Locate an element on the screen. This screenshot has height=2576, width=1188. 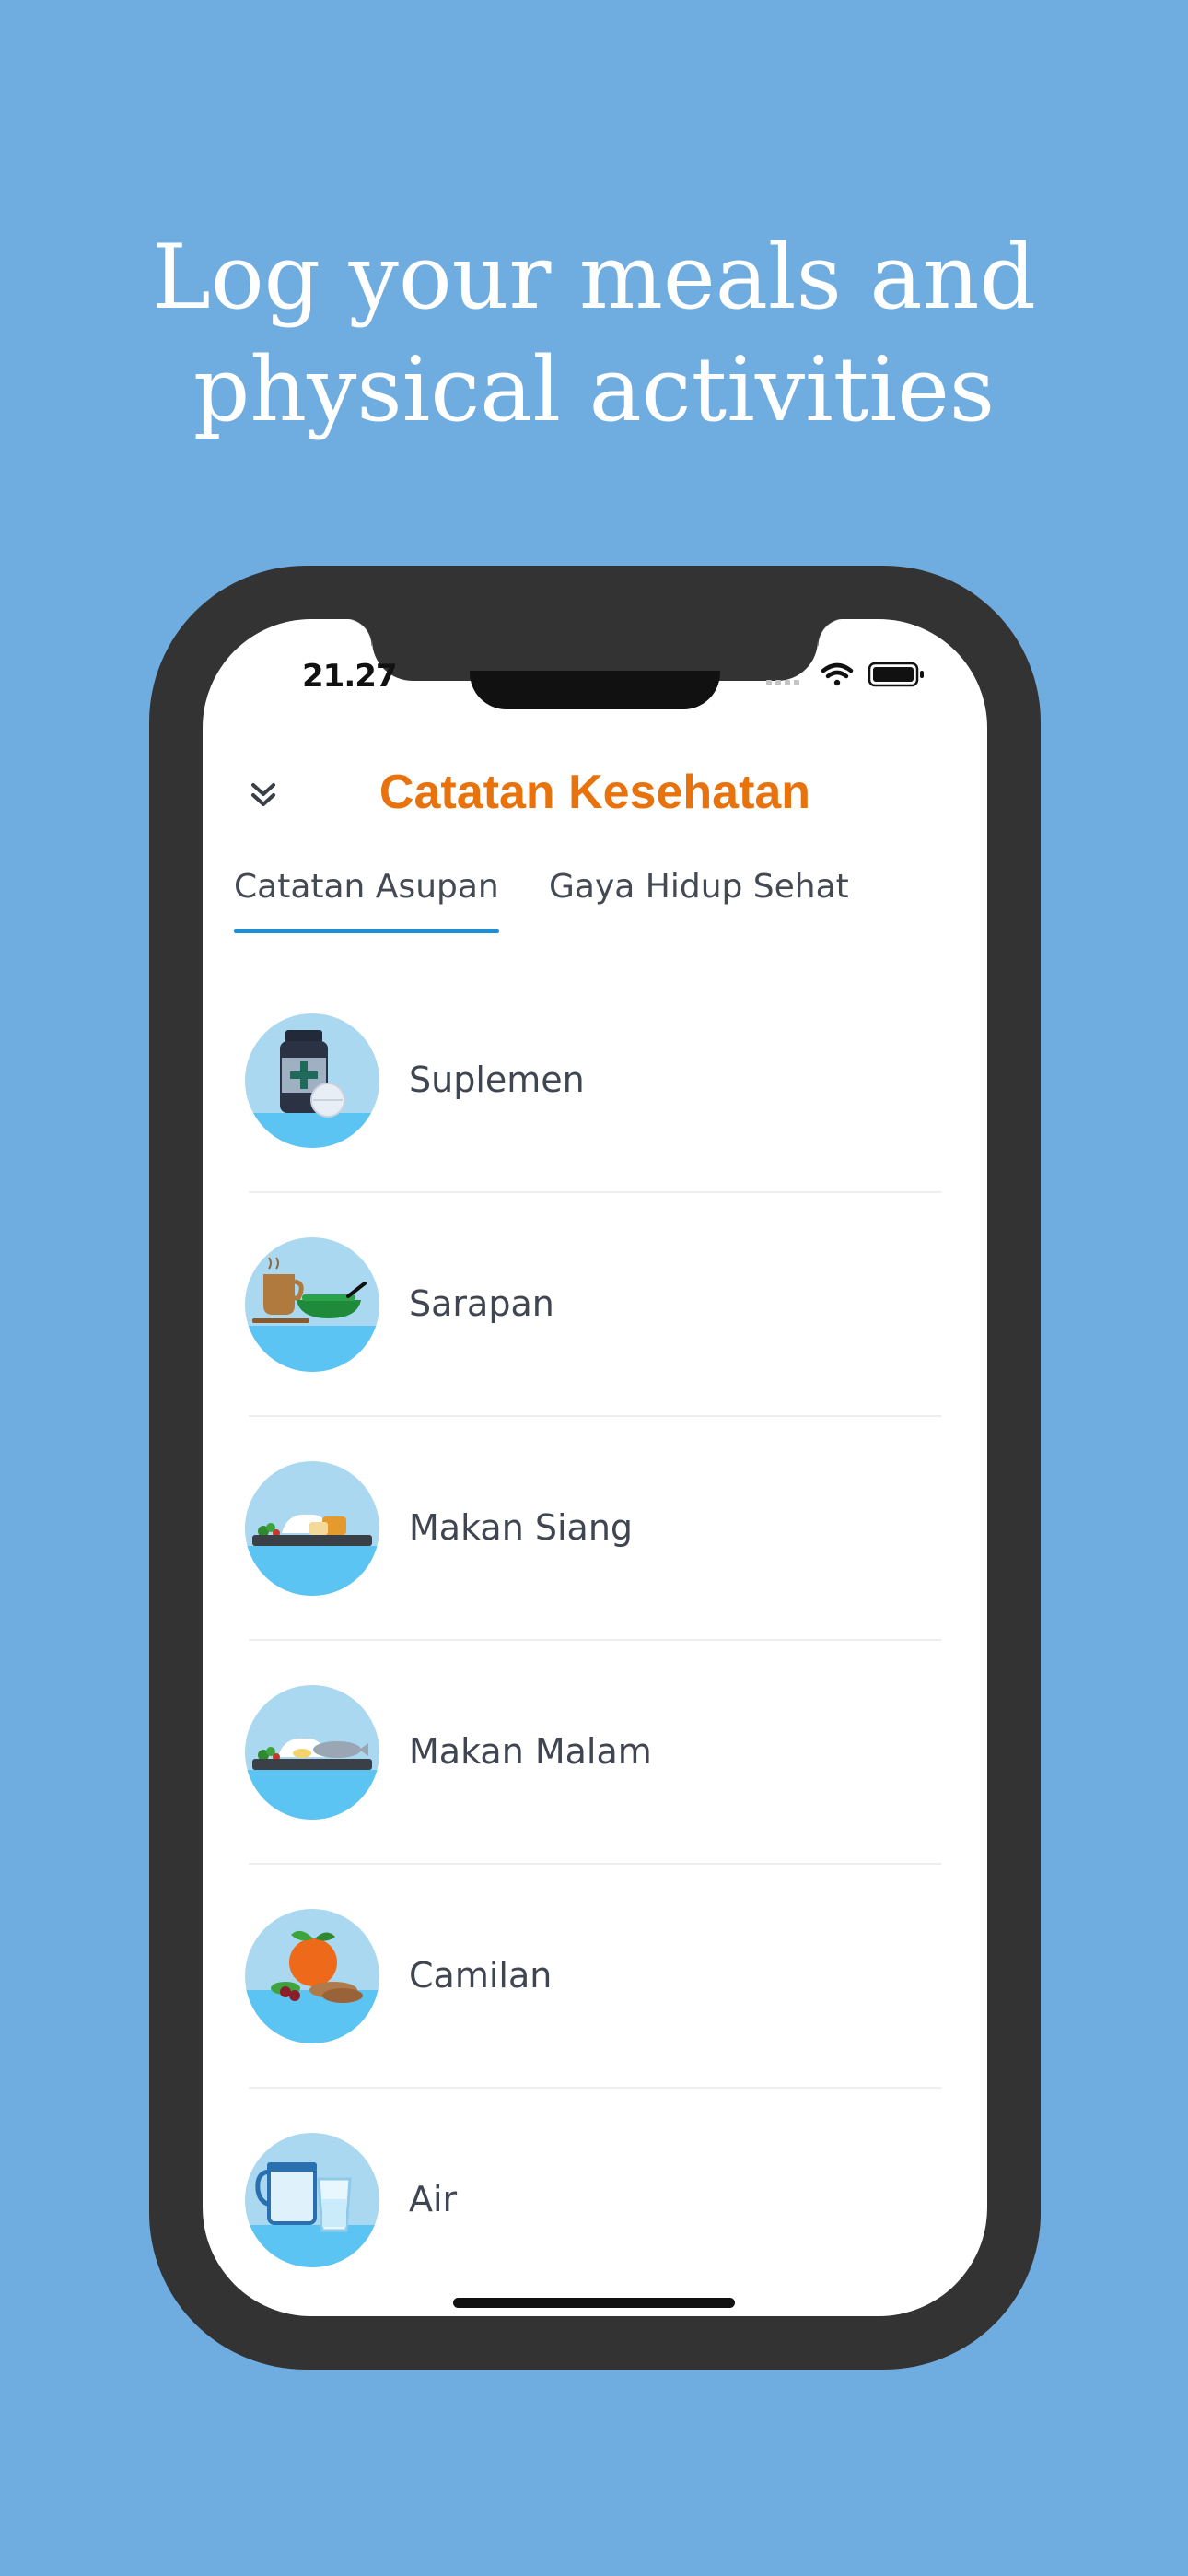
status-time: 21.27 is located at coordinates (350, 676).